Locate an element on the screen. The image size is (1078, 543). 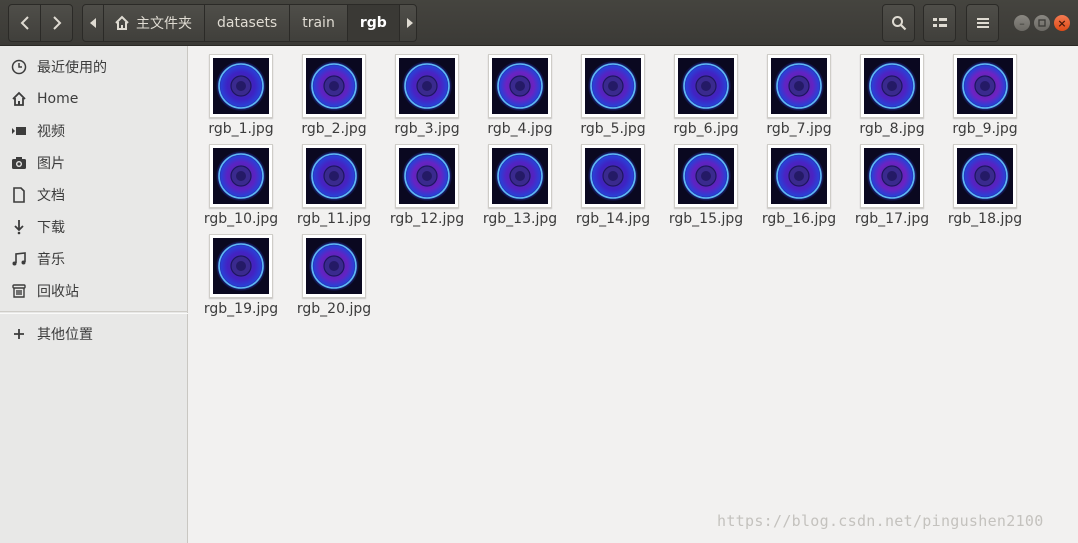
file-item: rgb_1.jpg is located at coordinates (241, 92).